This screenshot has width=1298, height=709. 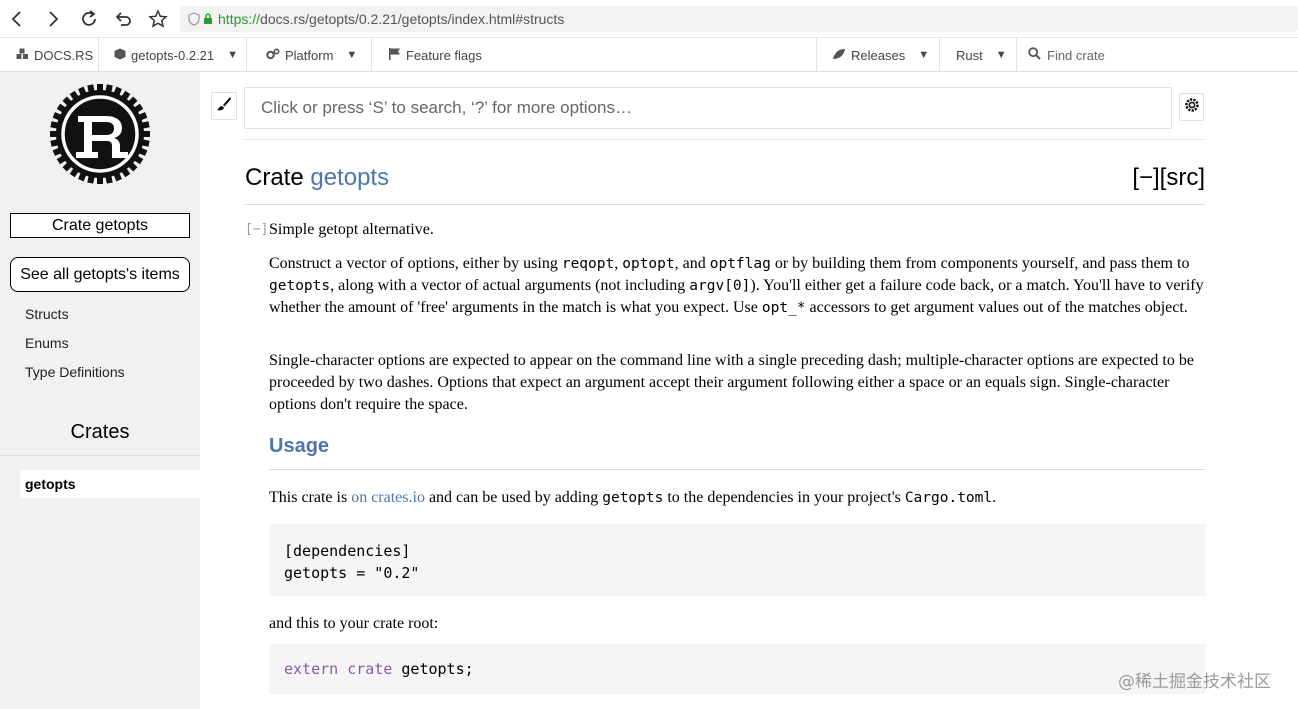 I want to click on watermark: @稀土掘金技术社区, so click(x=1194, y=682).